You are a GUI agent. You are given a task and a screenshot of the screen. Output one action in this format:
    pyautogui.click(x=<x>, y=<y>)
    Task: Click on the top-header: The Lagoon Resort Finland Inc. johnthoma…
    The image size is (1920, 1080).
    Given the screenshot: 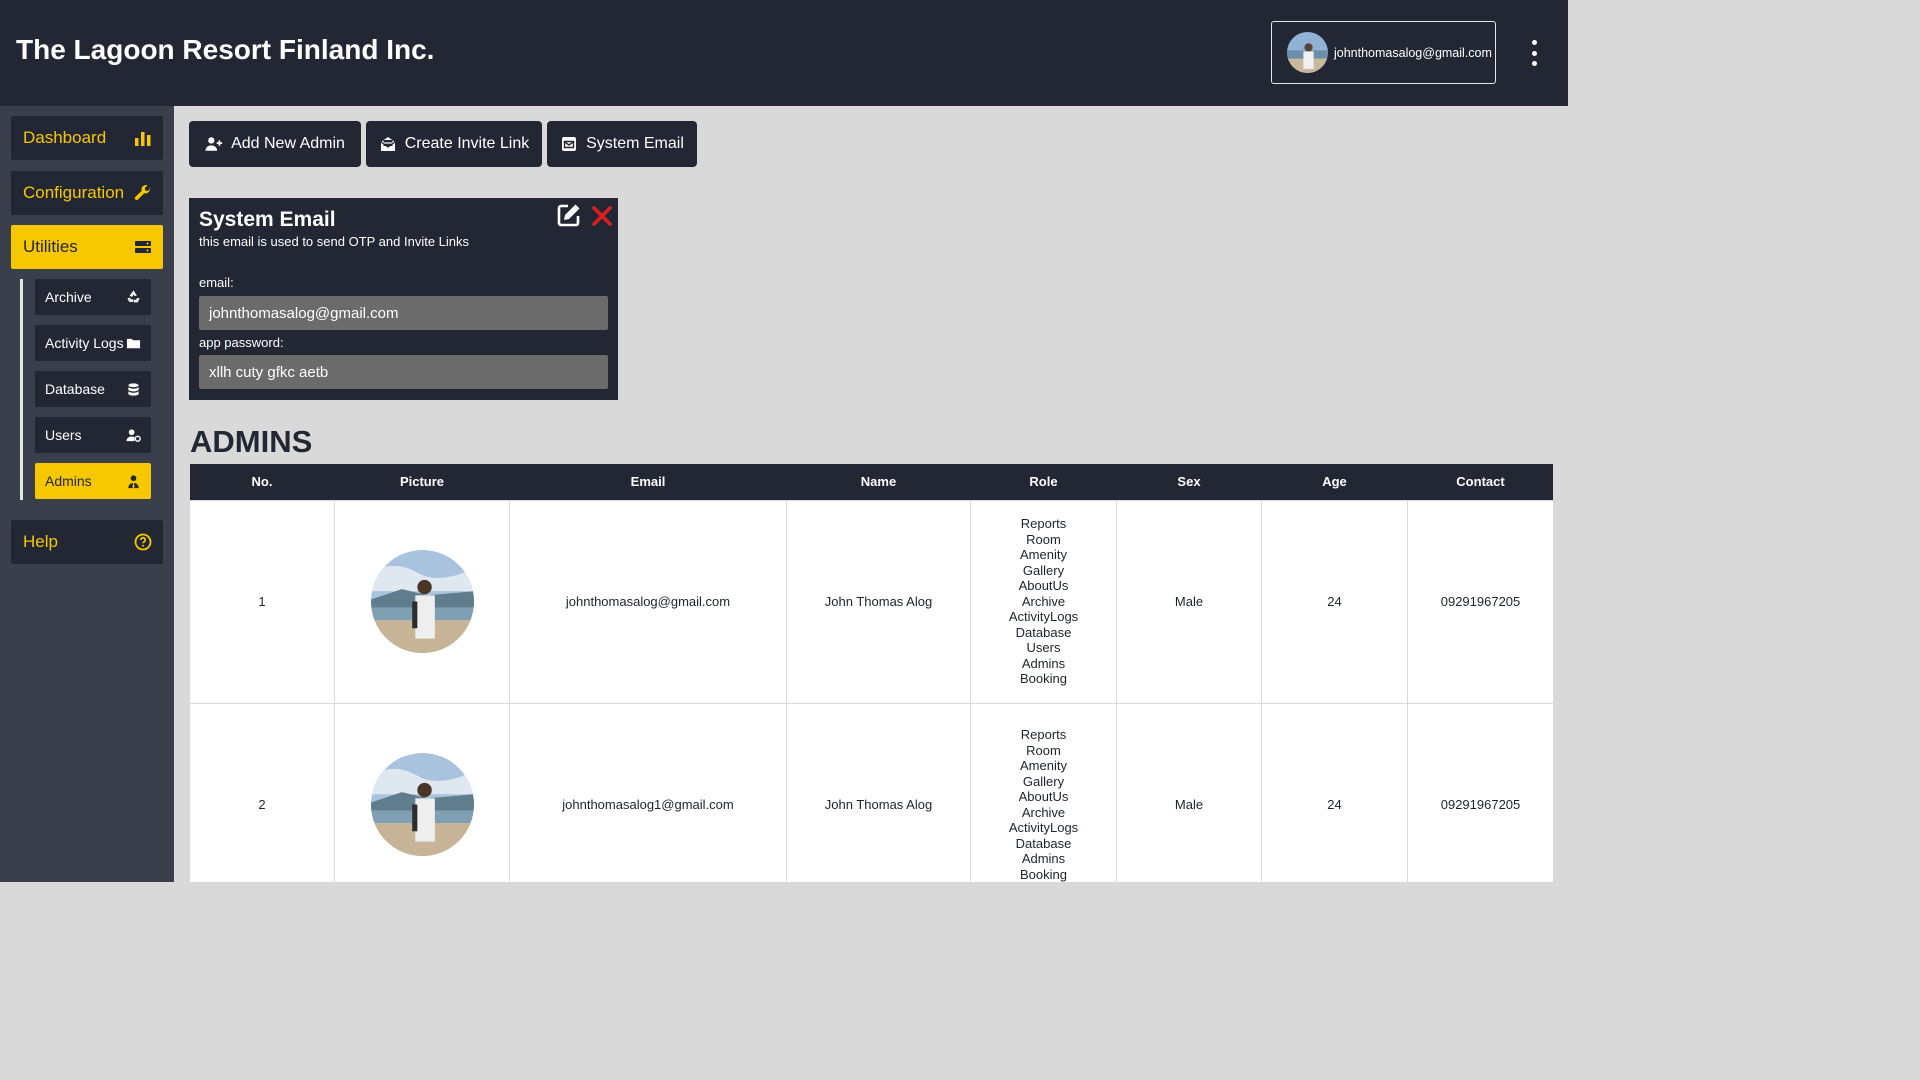 What is the action you would take?
    pyautogui.click(x=784, y=53)
    